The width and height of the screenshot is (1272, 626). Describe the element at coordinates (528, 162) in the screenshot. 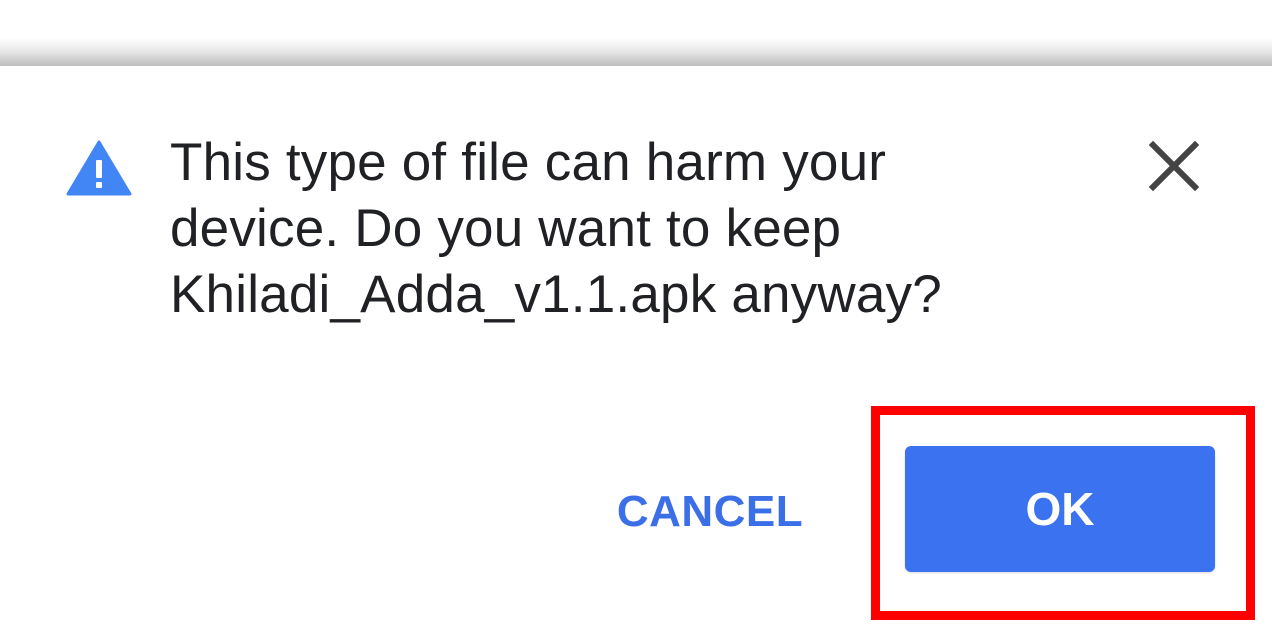

I see `warning-message-line-1: This type of file can harm your` at that location.